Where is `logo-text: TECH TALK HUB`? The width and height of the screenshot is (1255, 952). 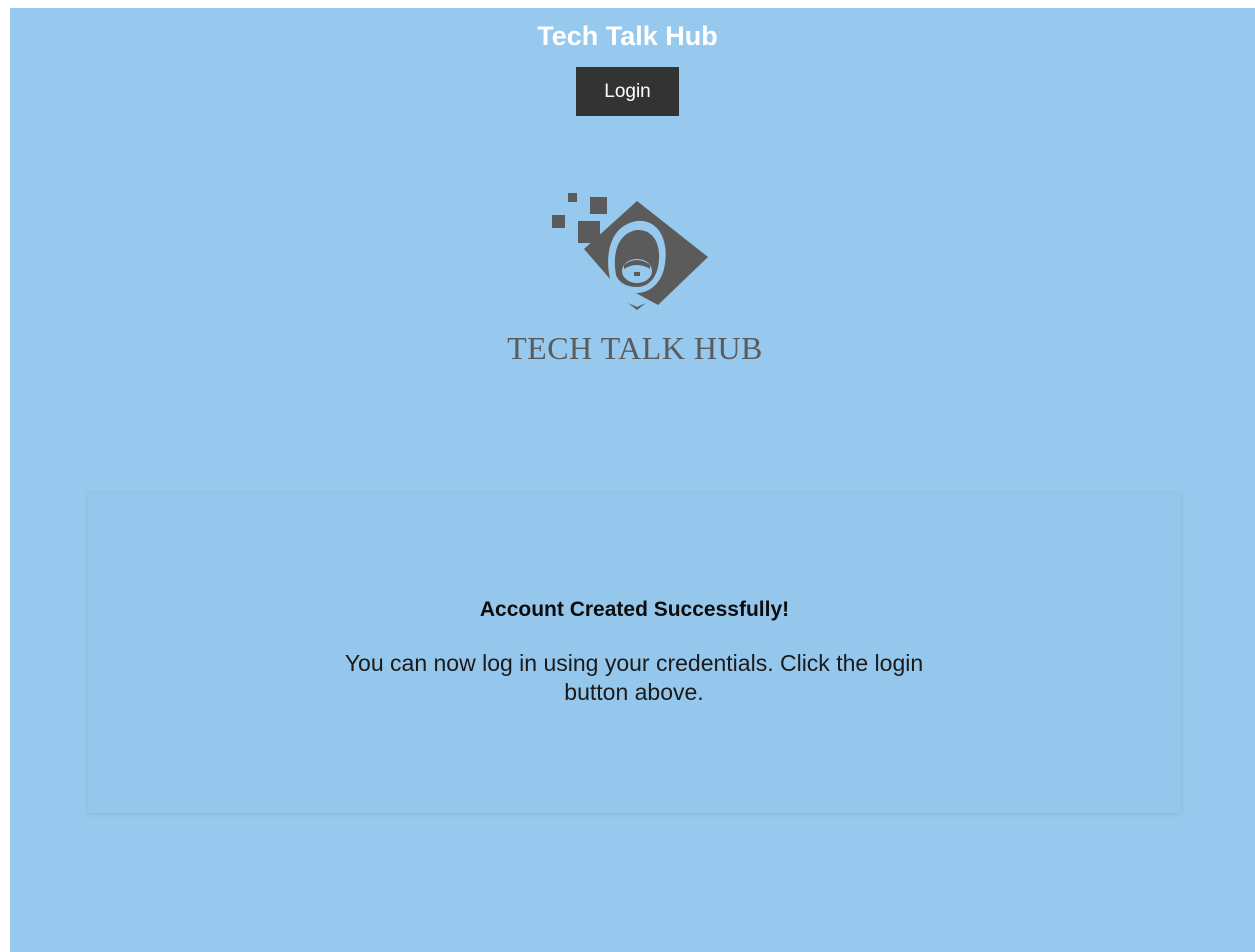
logo-text: TECH TALK HUB is located at coordinates (635, 348).